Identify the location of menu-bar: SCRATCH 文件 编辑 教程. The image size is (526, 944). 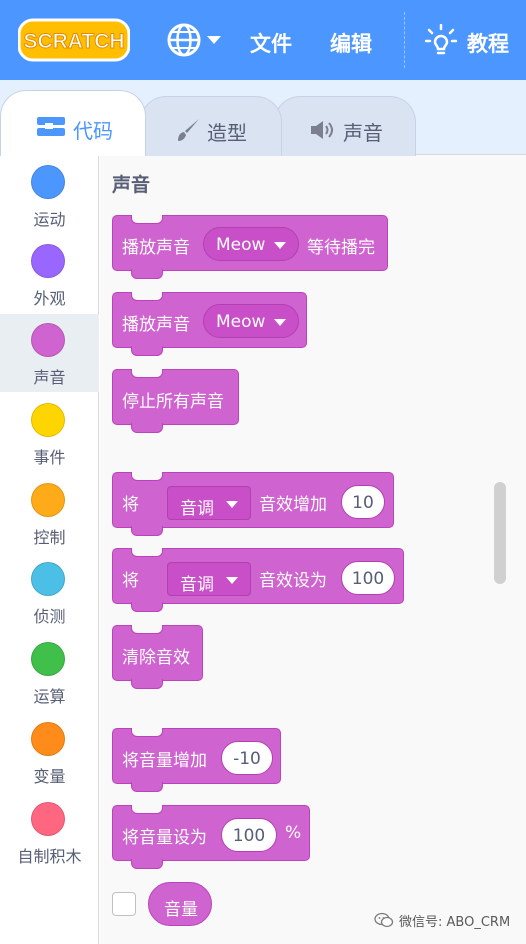
(263, 40).